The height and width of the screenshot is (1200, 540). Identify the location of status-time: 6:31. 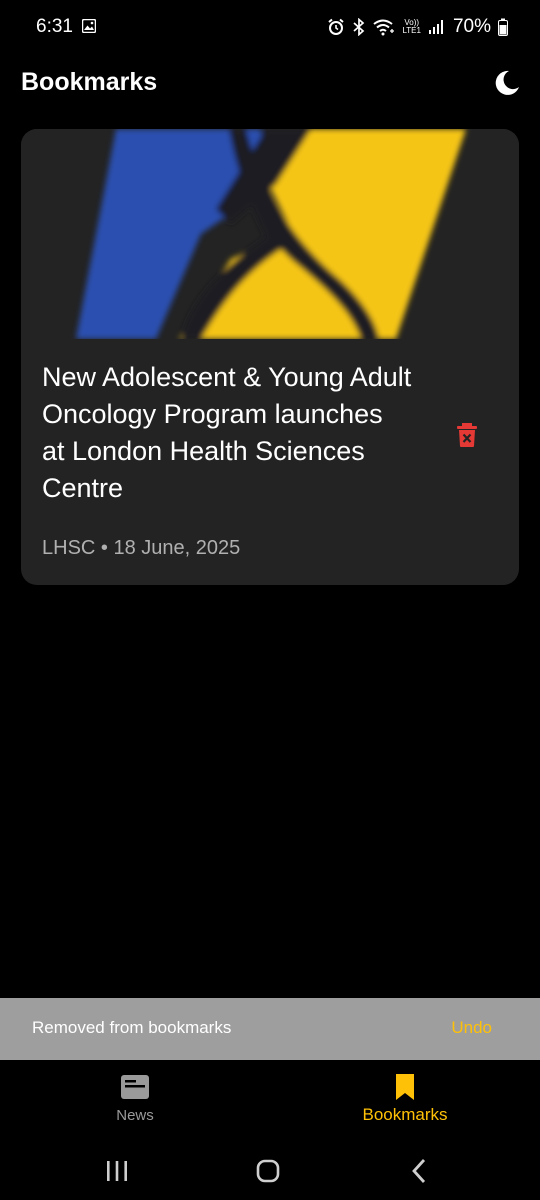
(54, 26).